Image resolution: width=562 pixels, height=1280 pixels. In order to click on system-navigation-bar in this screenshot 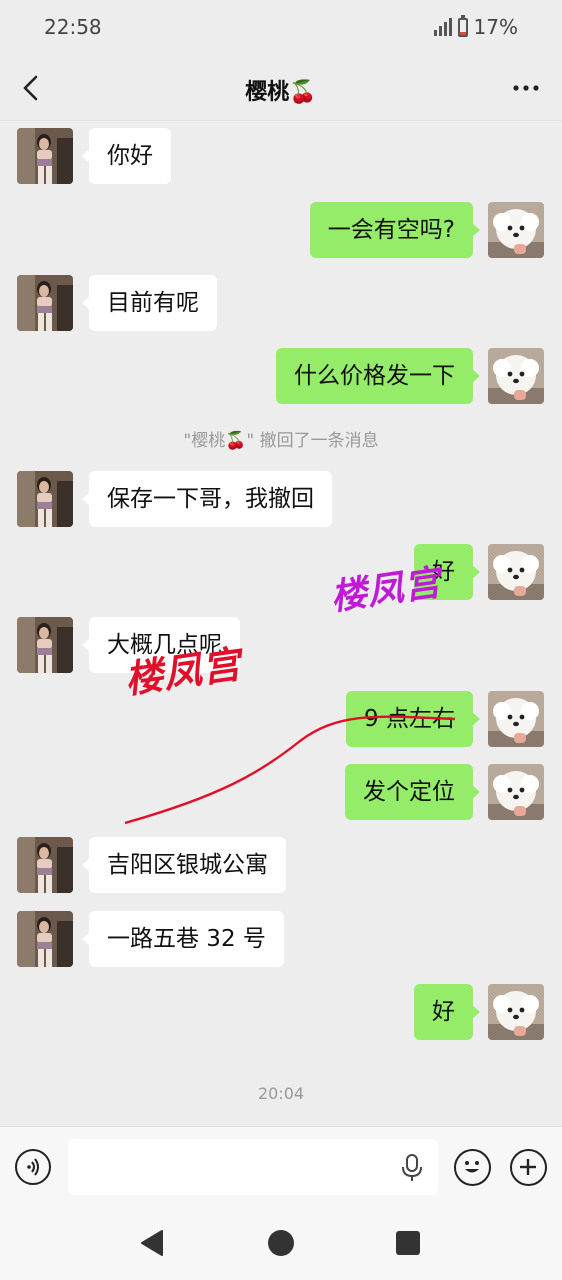, I will do `click(281, 1244)`.